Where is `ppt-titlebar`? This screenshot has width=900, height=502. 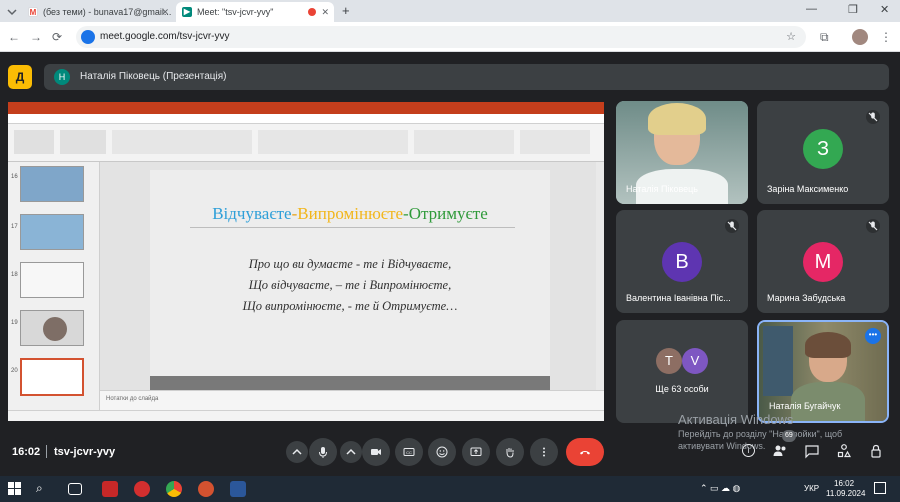 ppt-titlebar is located at coordinates (306, 108).